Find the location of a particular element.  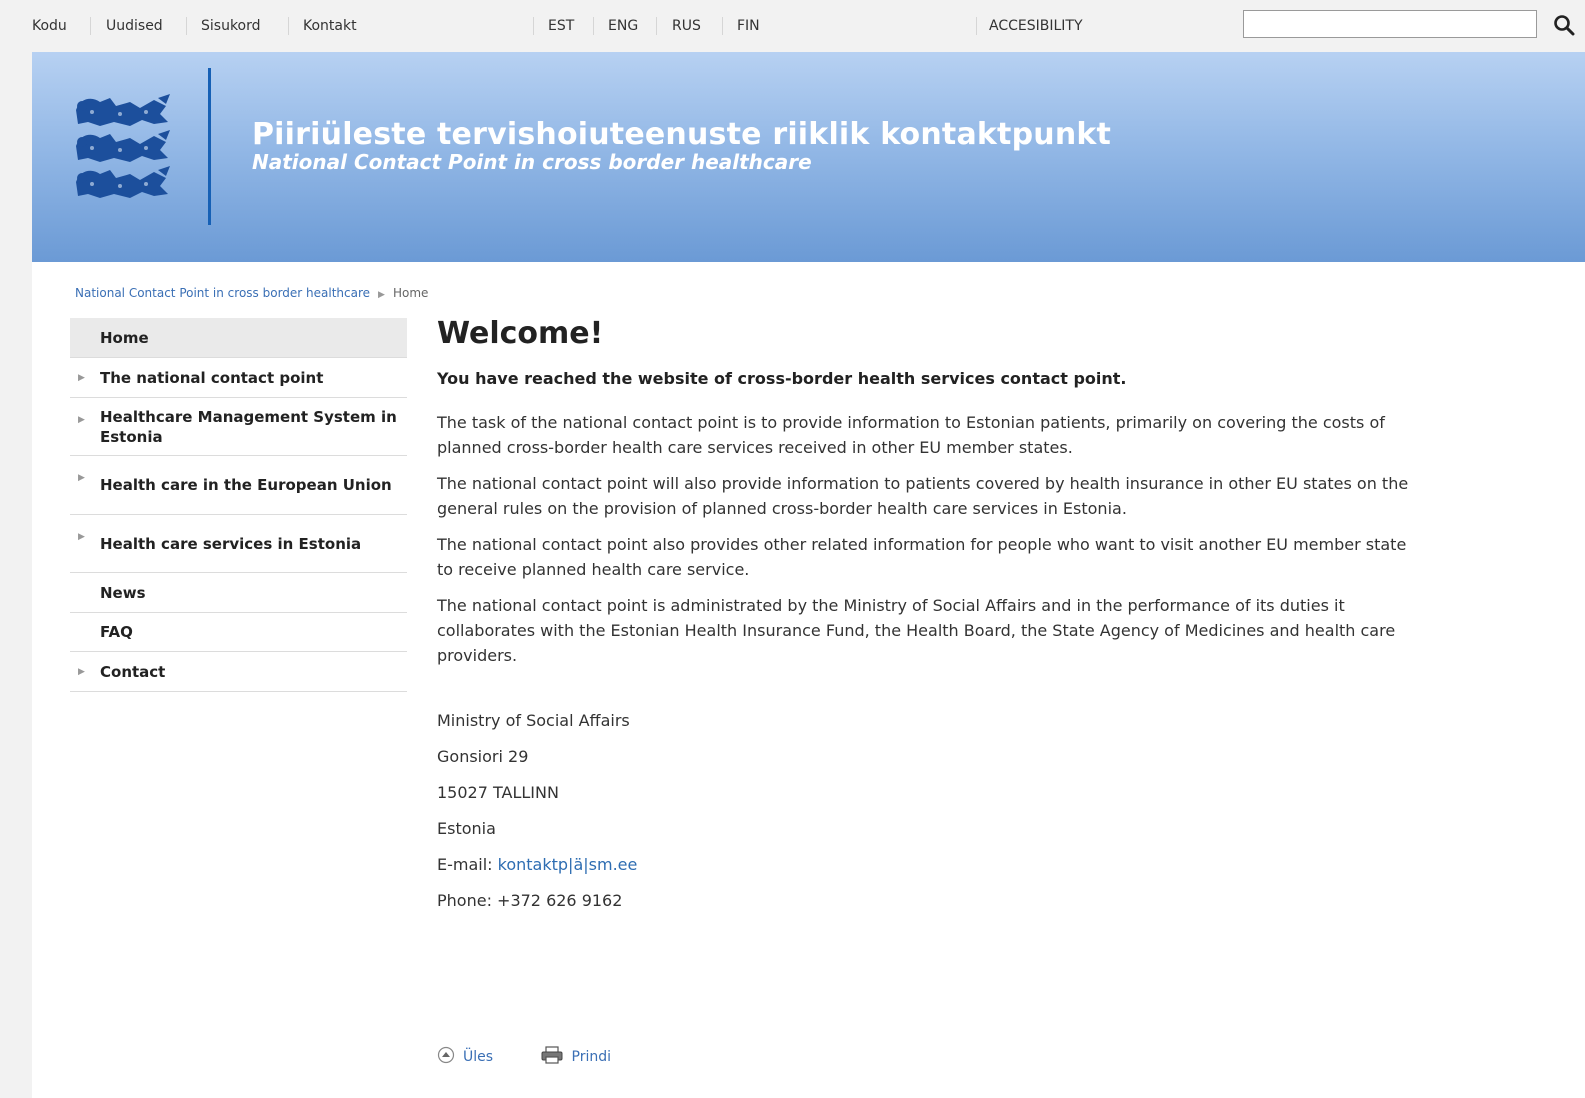

print-link: Prindi is located at coordinates (576, 1057).